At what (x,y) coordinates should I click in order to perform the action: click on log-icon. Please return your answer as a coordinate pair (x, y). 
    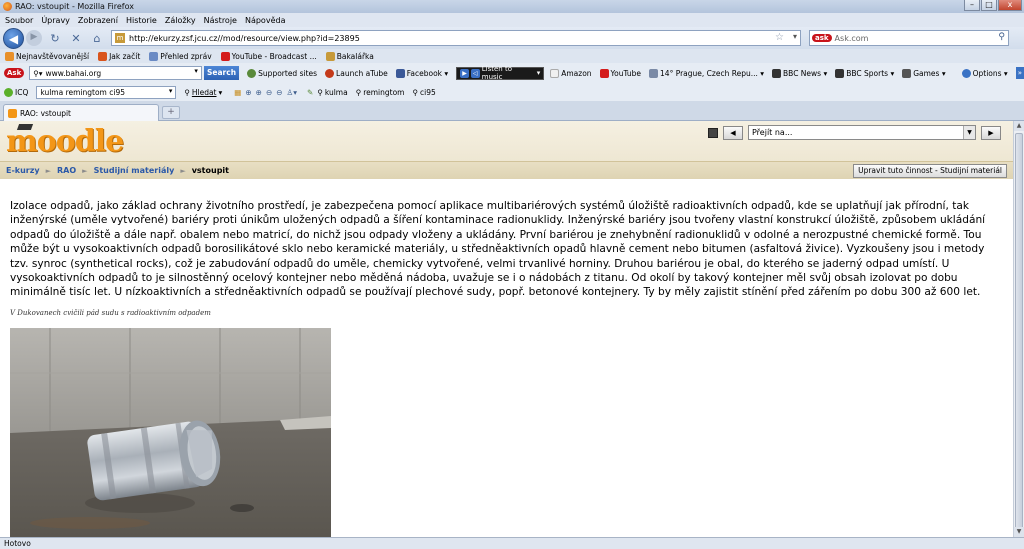
    Looking at the image, I should click on (713, 132).